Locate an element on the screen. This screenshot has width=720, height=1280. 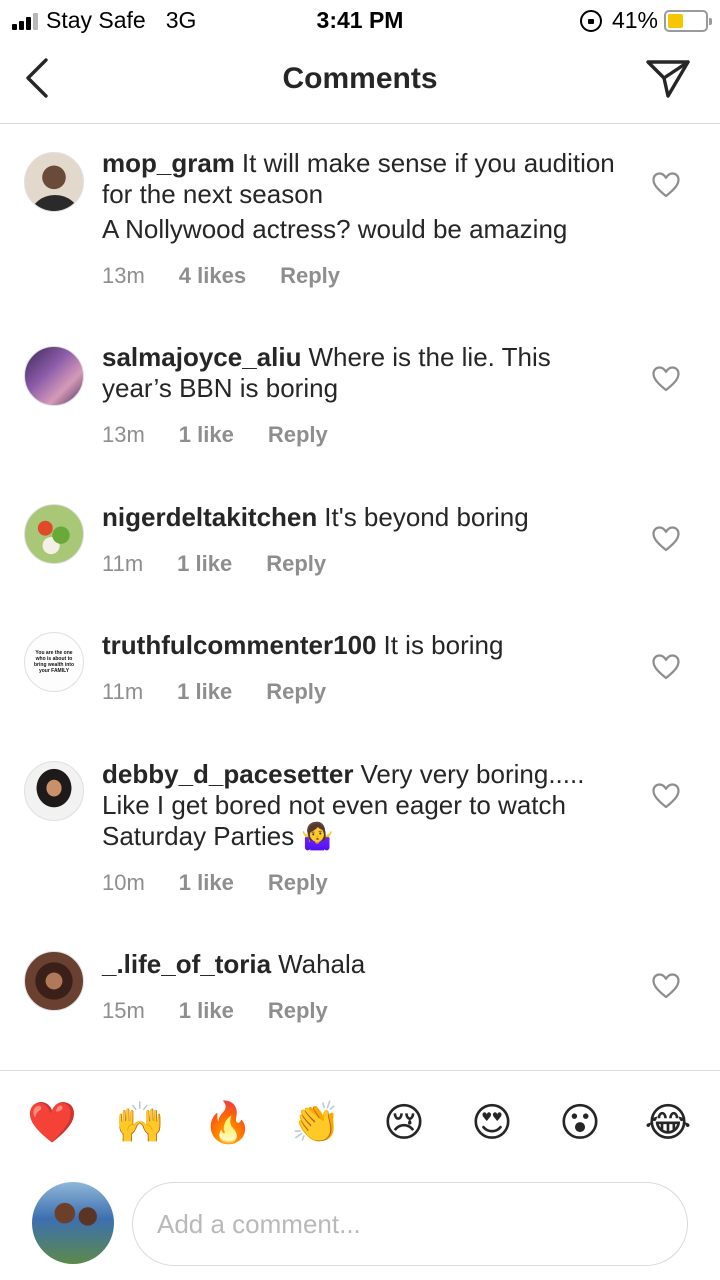
comment-text: nigerdeltakitchen It's beyond boring is located at coordinates (362, 517).